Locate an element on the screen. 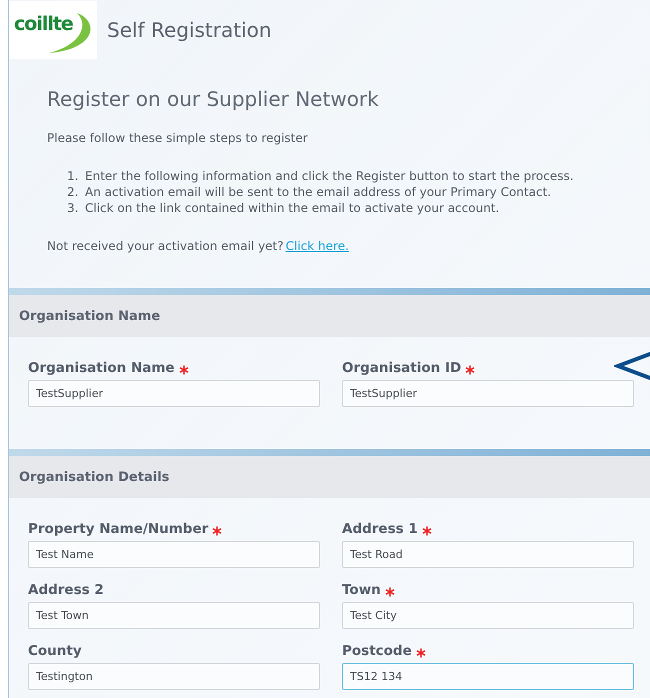 This screenshot has height=698, width=650. field-label: Address 1 is located at coordinates (380, 529).